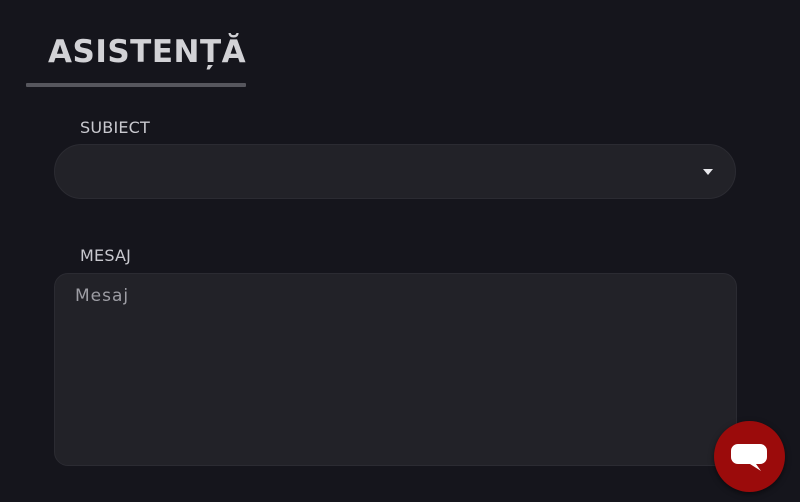  Describe the element at coordinates (115, 127) in the screenshot. I see `subject-label: SUBIECT` at that location.